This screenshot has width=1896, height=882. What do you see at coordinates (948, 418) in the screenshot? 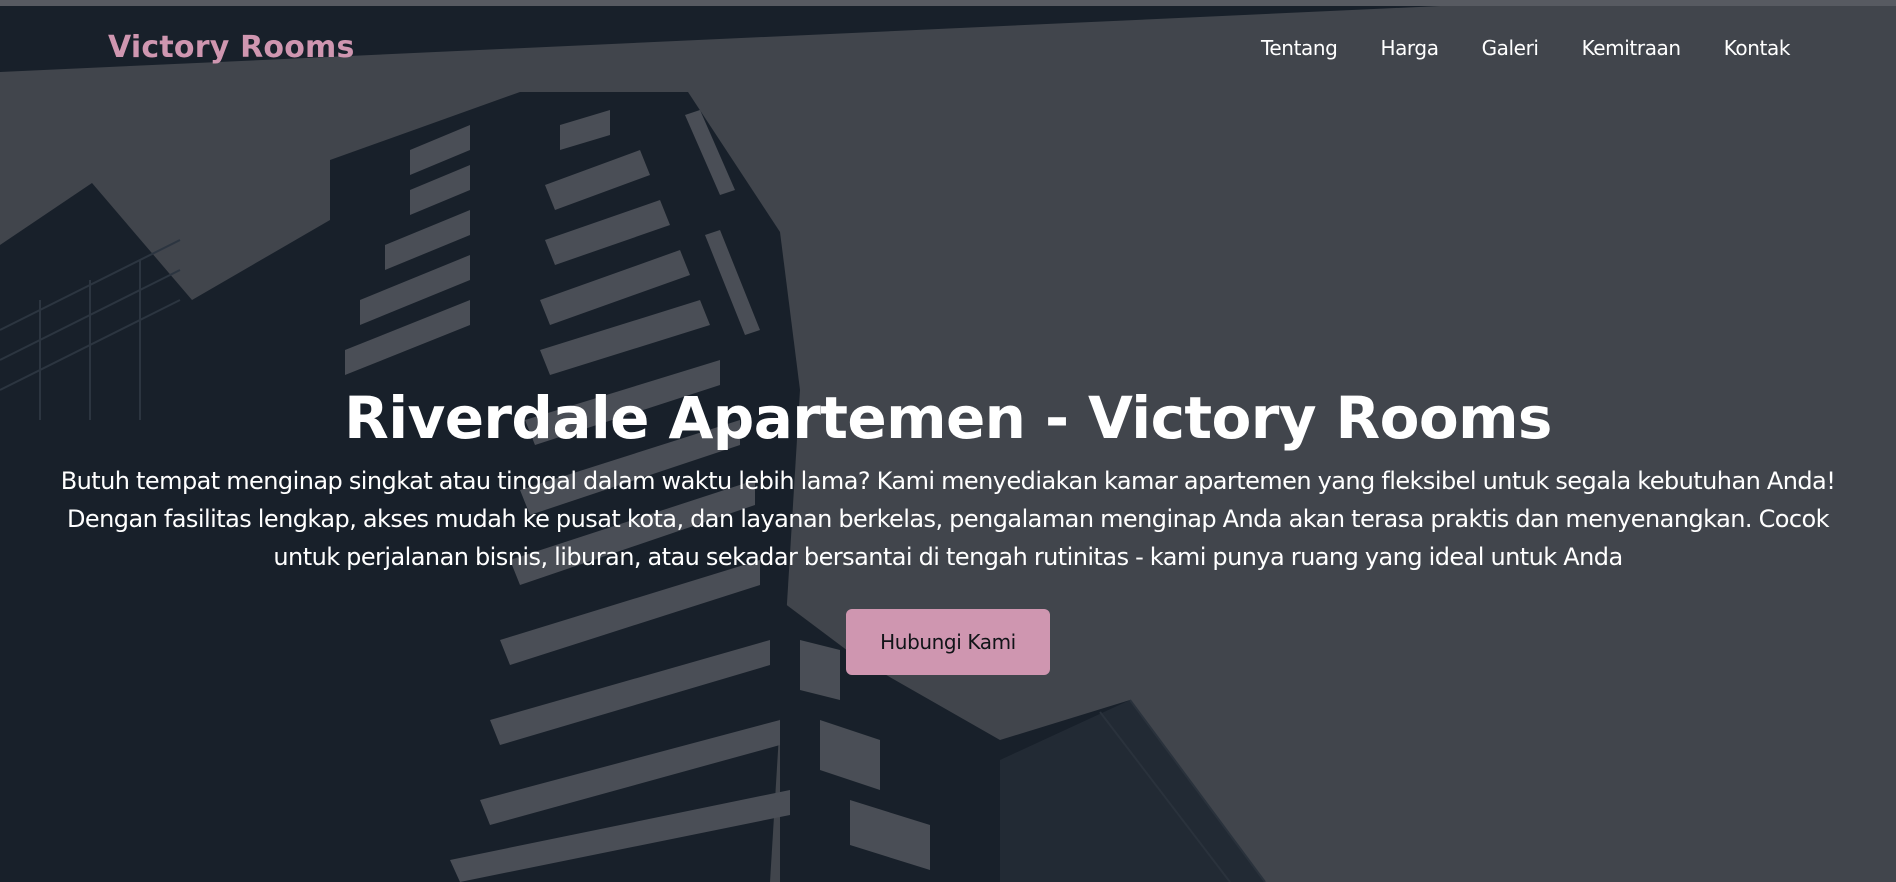
I see `hero-title: Riverdale Apartemen - Victory Rooms` at bounding box center [948, 418].